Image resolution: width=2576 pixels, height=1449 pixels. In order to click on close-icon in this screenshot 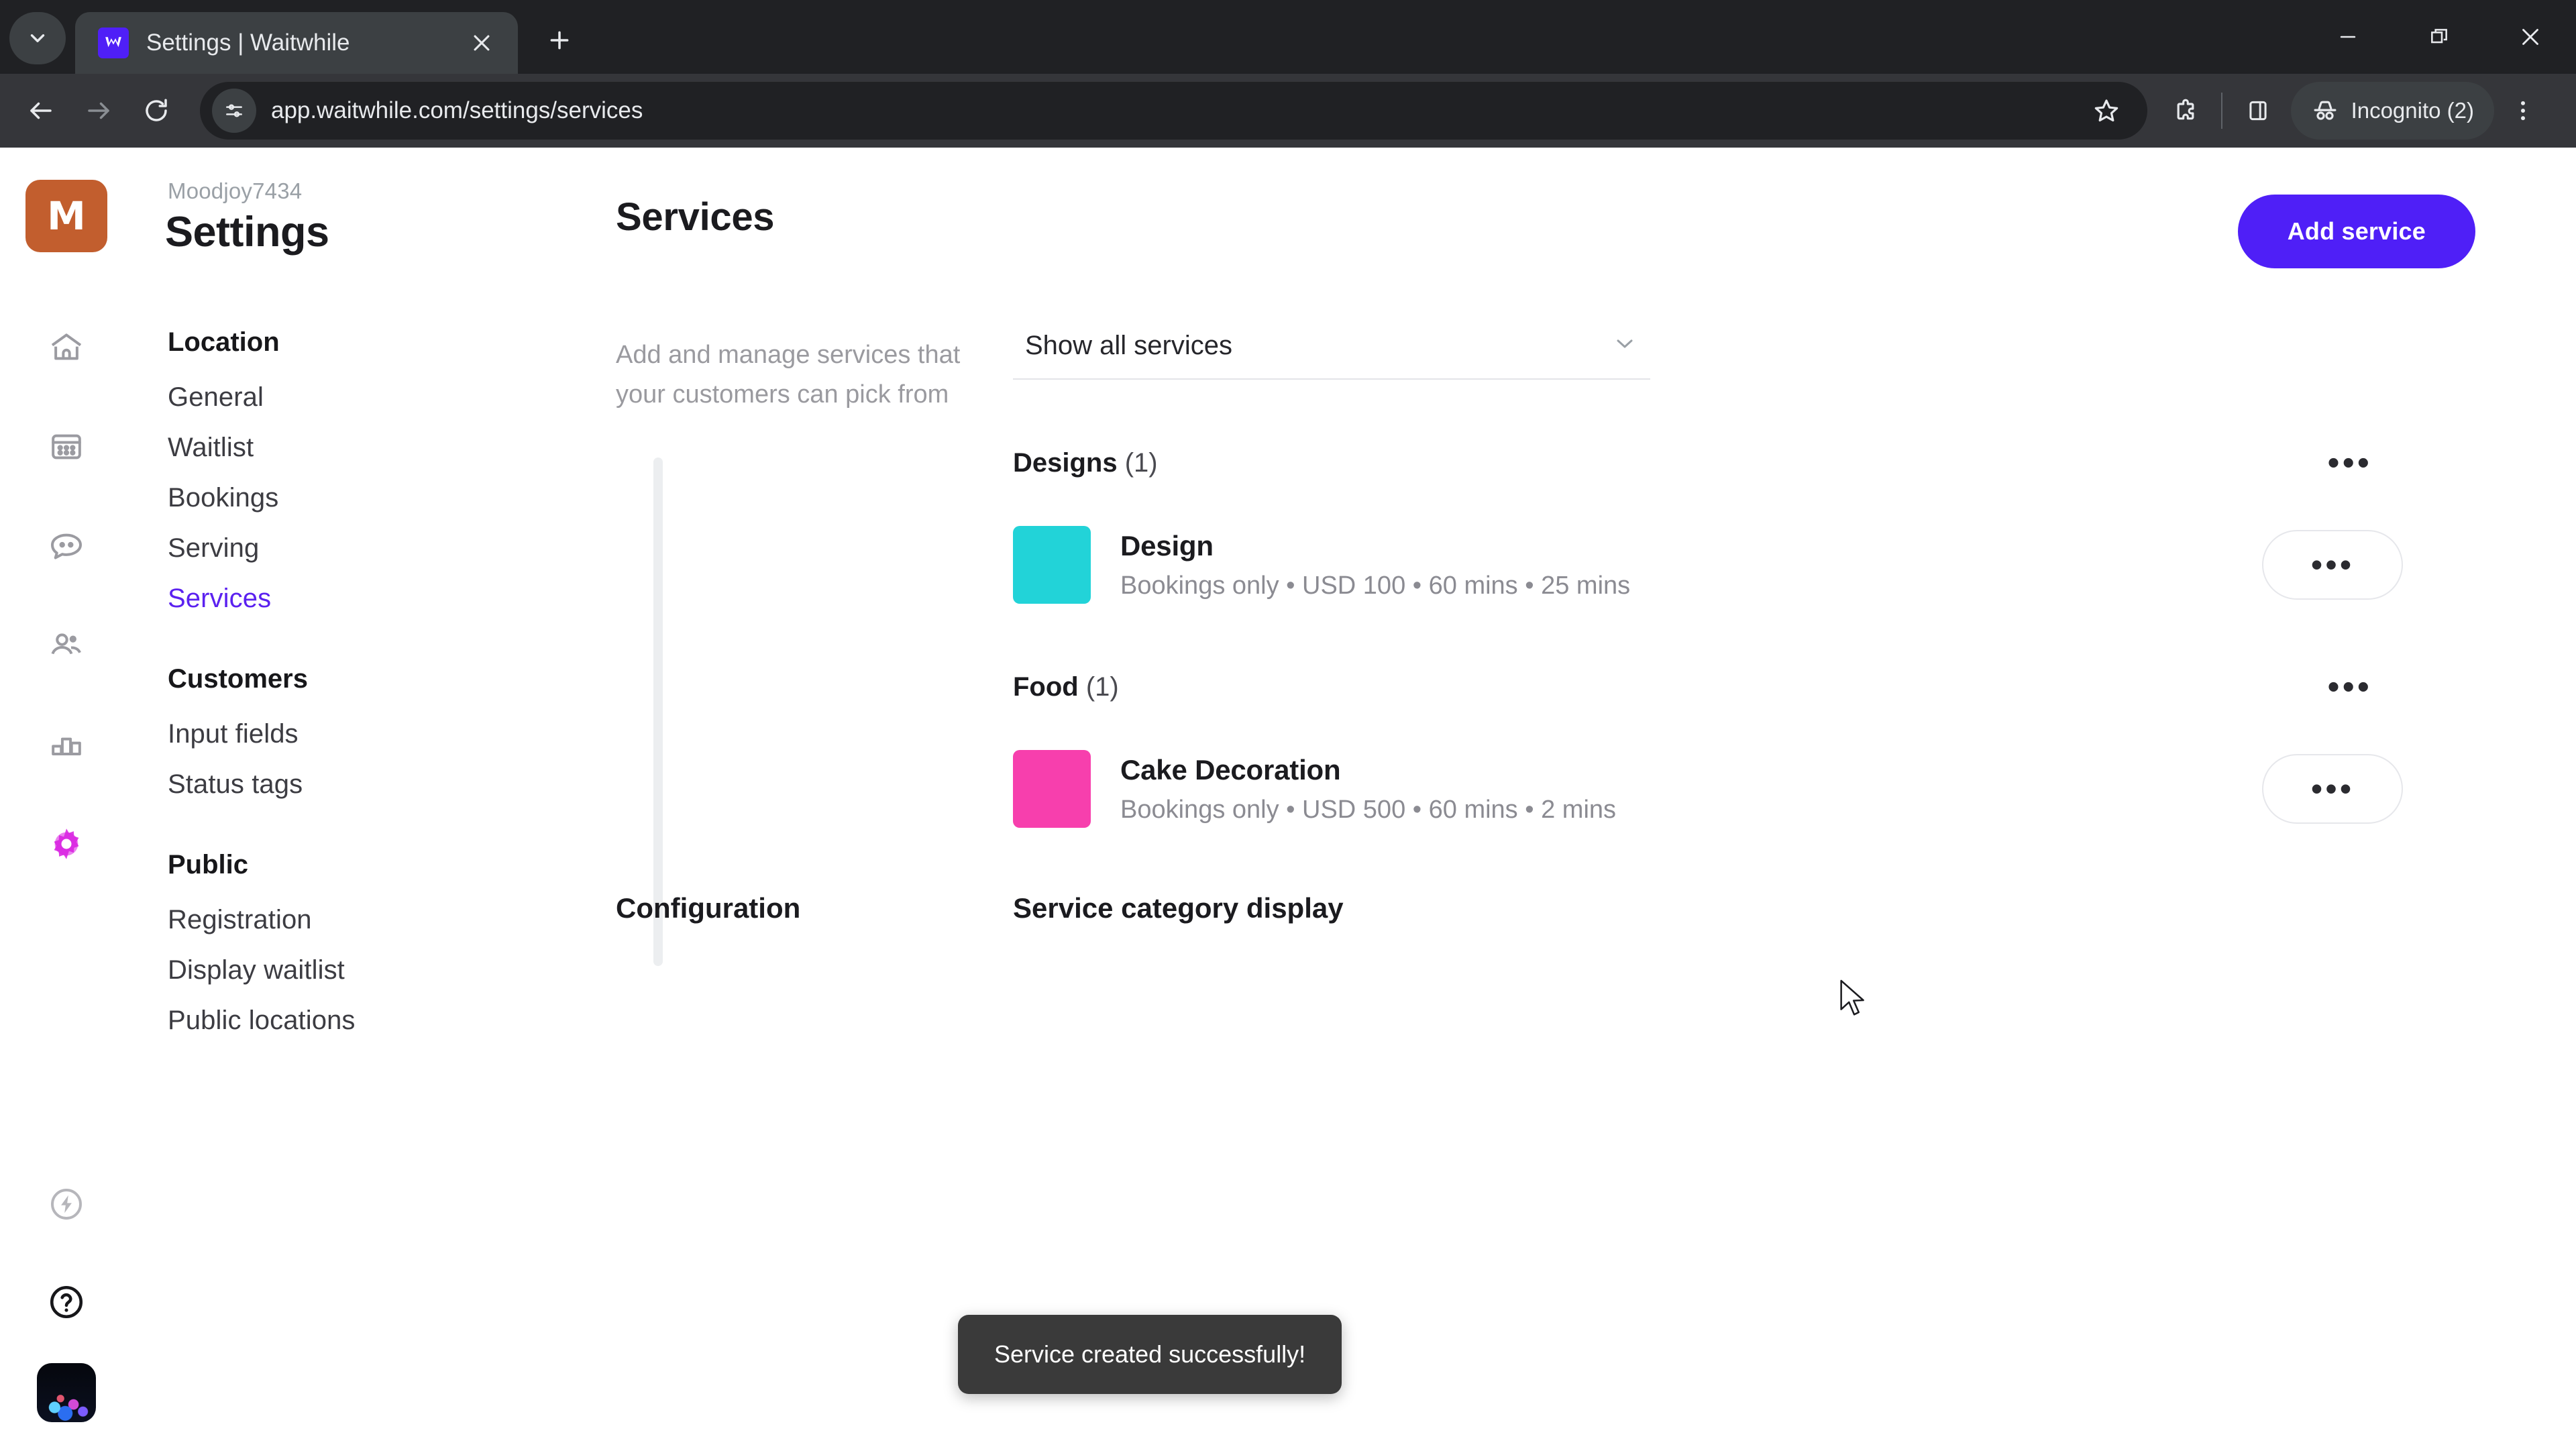, I will do `click(482, 43)`.